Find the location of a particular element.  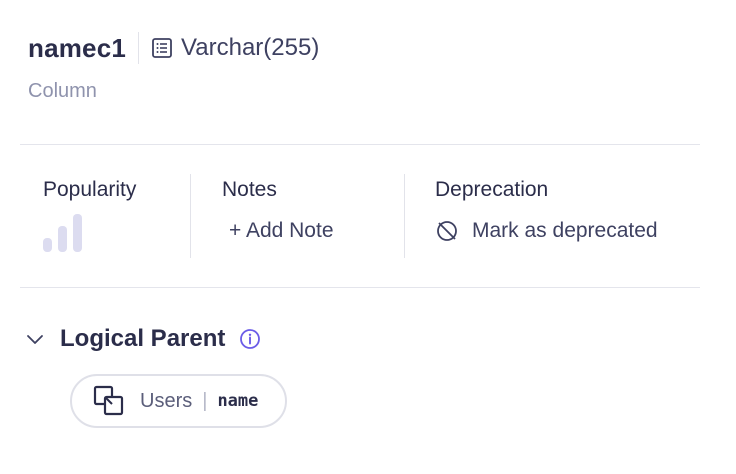

popularity-section: Popularity is located at coordinates (89, 190).